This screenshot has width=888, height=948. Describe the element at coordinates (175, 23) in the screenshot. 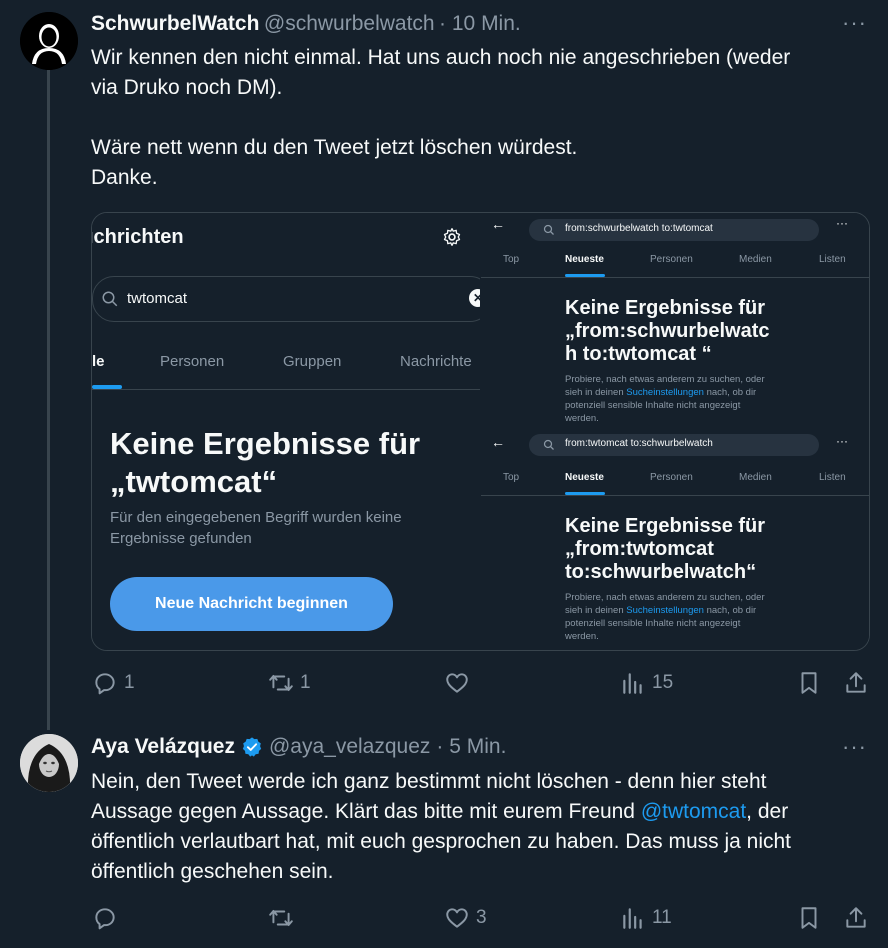

I see `author-name: SchwurbelWatch` at that location.